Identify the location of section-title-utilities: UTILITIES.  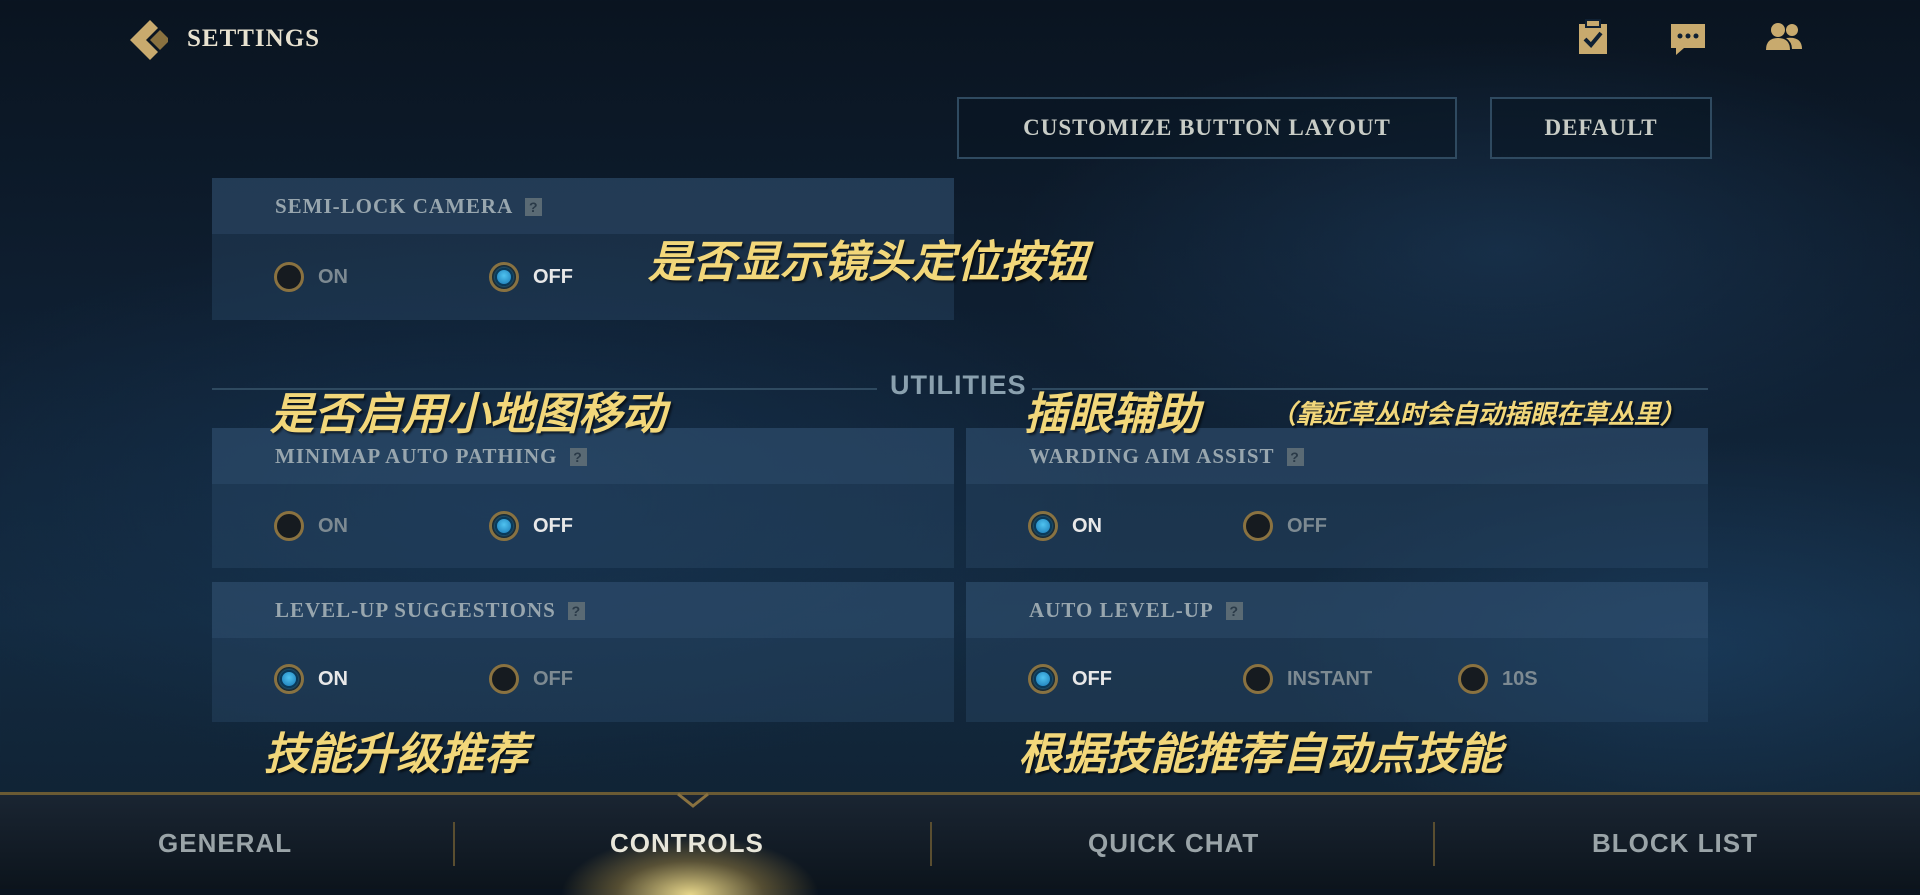
(958, 385).